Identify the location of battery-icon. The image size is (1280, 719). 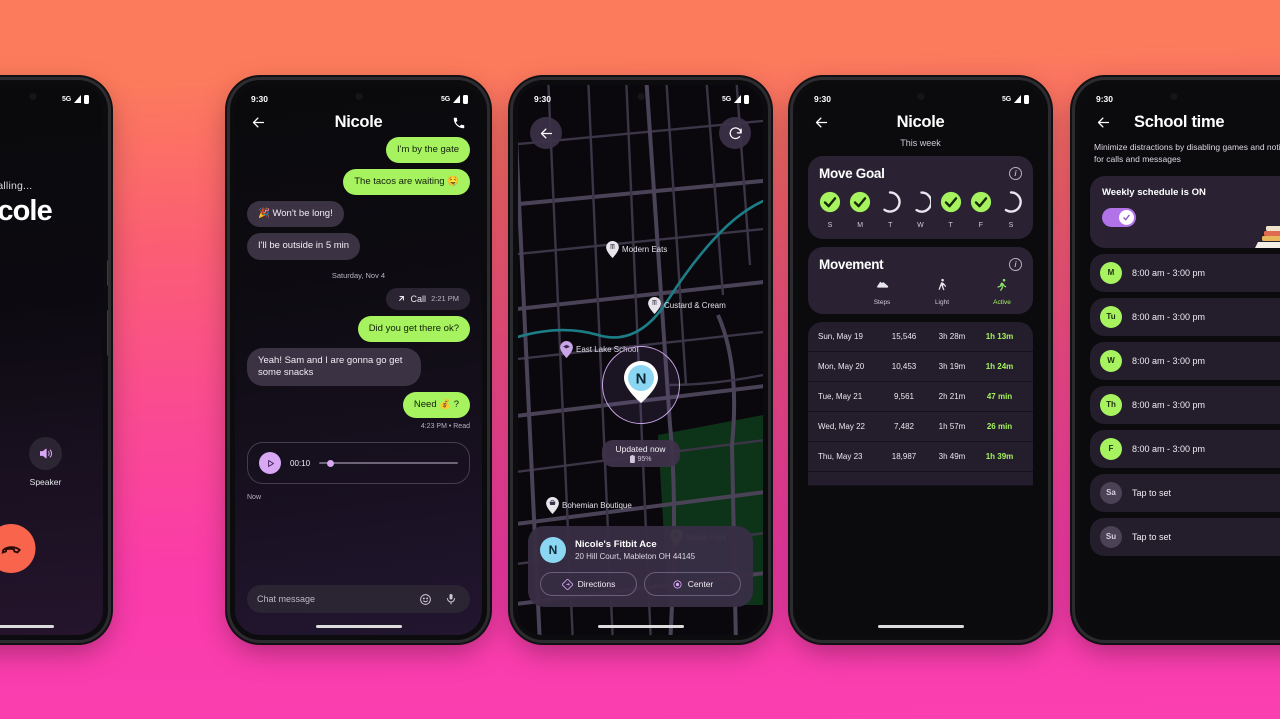
(465, 99).